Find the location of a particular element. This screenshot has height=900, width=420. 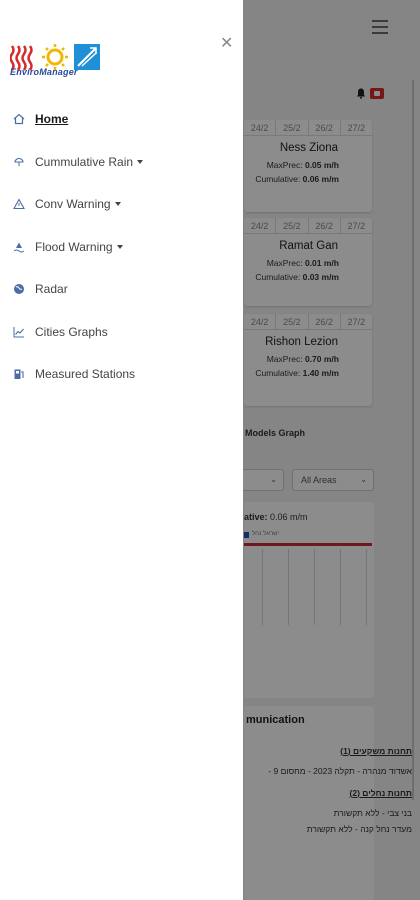

nav-item-measured-stations: Measured Stations is located at coordinates (121, 374).